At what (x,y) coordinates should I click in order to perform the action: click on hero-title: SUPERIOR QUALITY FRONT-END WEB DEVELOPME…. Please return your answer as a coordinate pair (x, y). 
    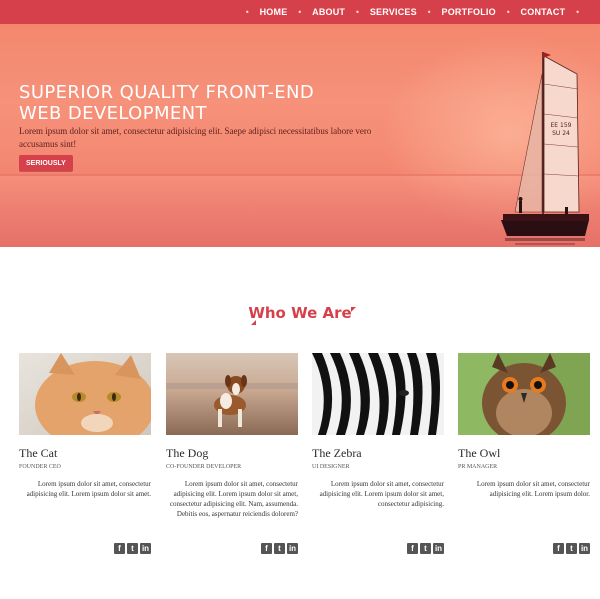
    Looking at the image, I should click on (167, 103).